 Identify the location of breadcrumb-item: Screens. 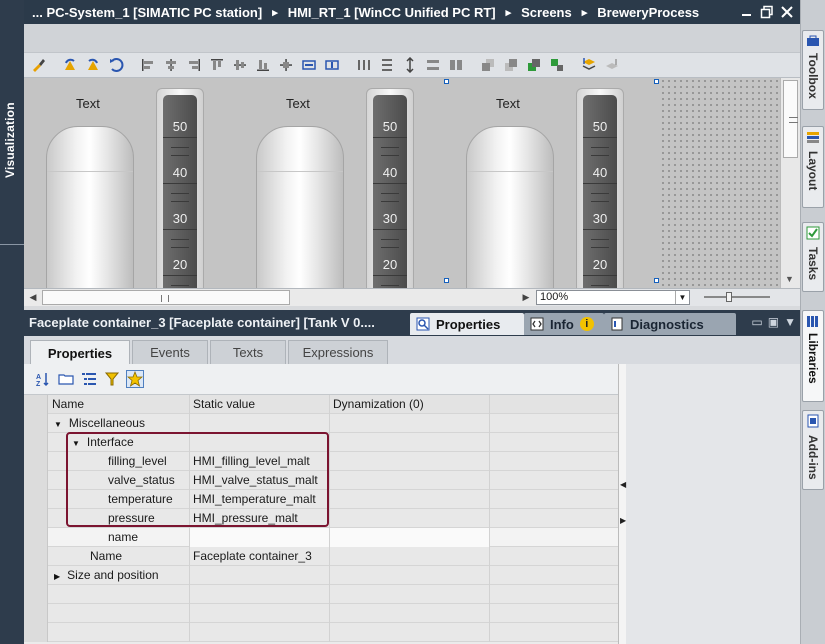
(546, 12).